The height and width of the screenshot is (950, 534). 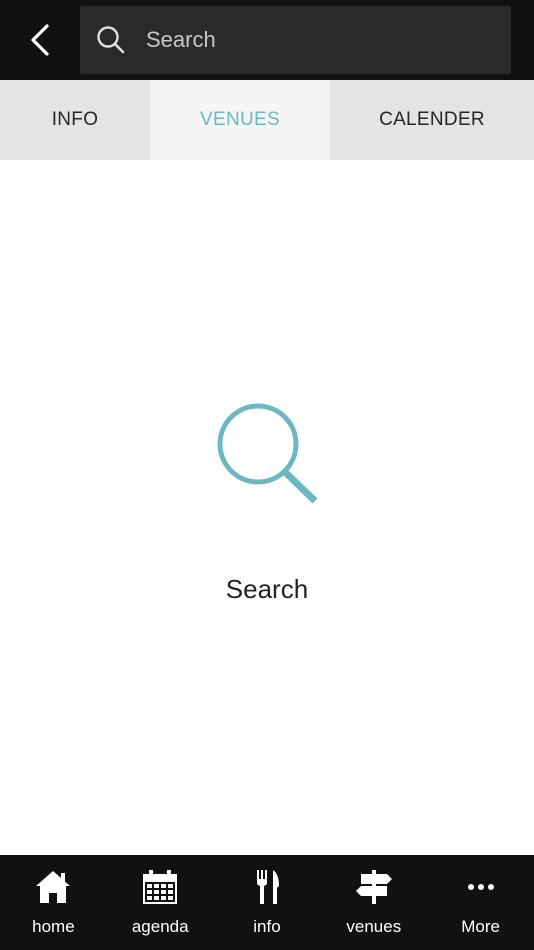 What do you see at coordinates (160, 887) in the screenshot?
I see `calendar-icon` at bounding box center [160, 887].